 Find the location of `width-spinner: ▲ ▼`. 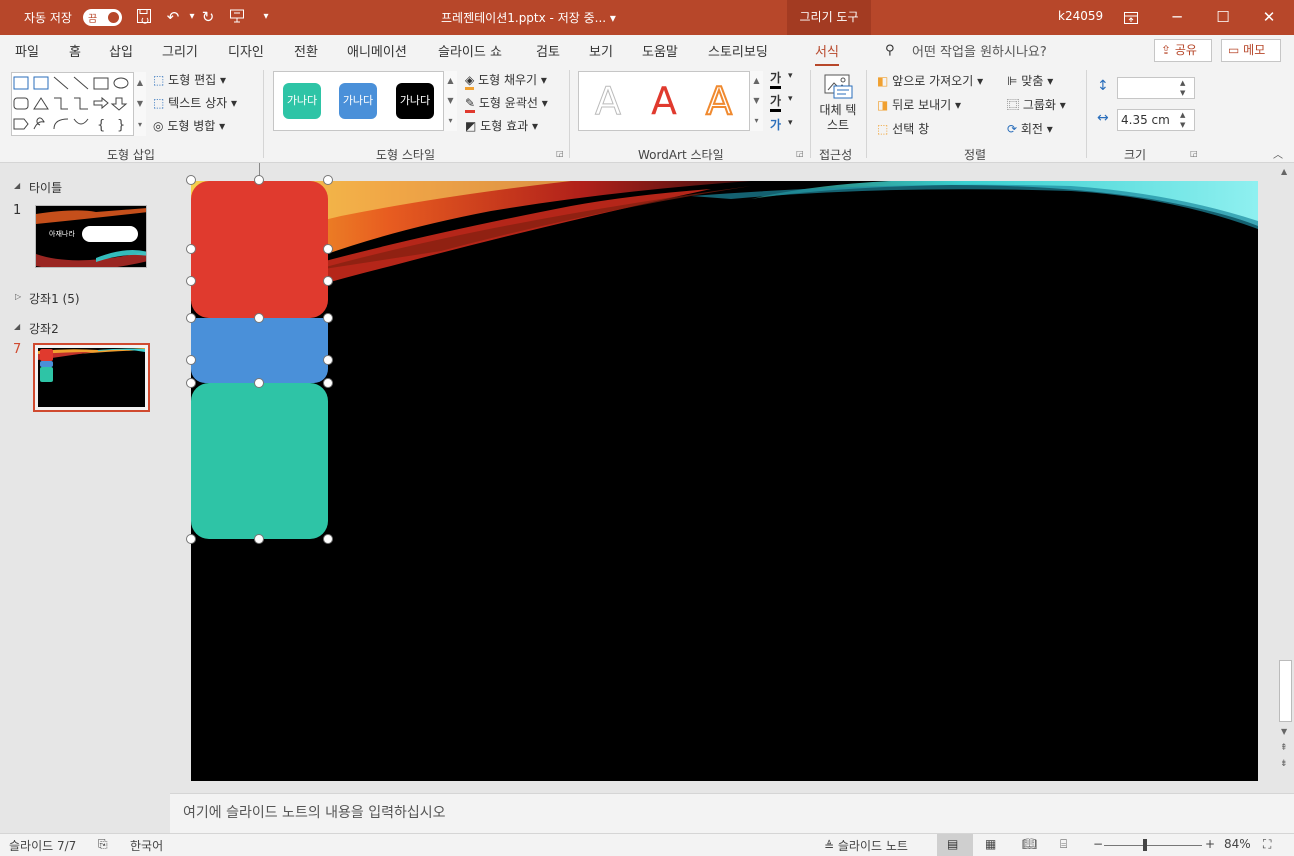

width-spinner: ▲ ▼ is located at coordinates (1182, 120).